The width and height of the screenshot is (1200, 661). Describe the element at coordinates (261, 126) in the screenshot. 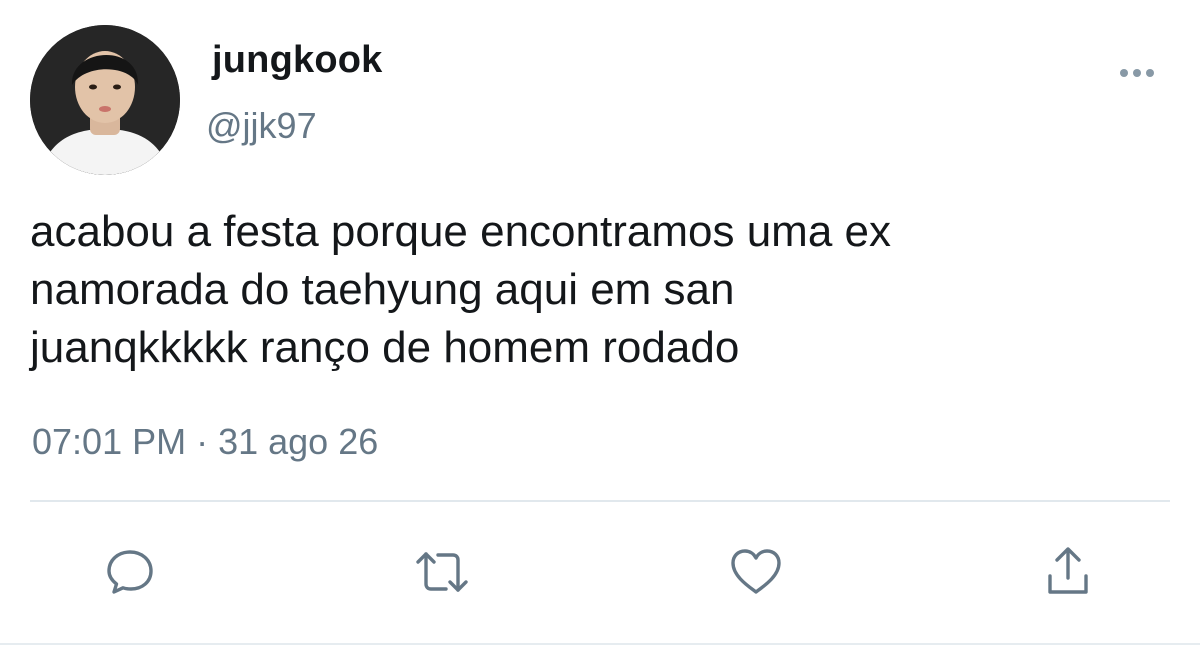

I see `user-handle: @jjk97` at that location.